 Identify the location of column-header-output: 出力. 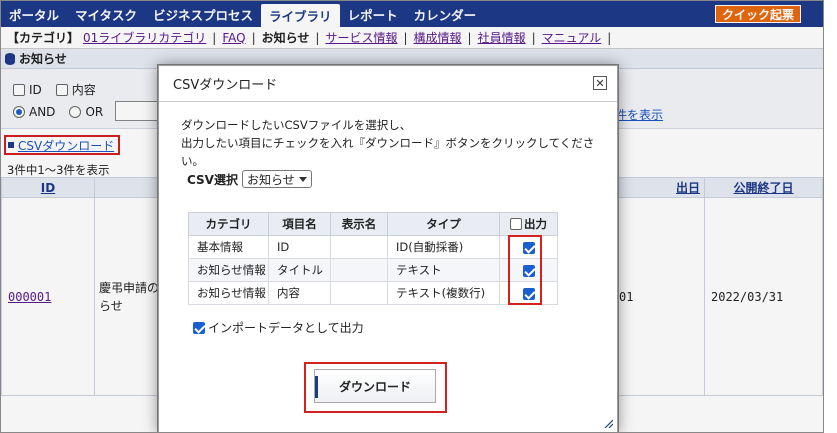
(528, 224).